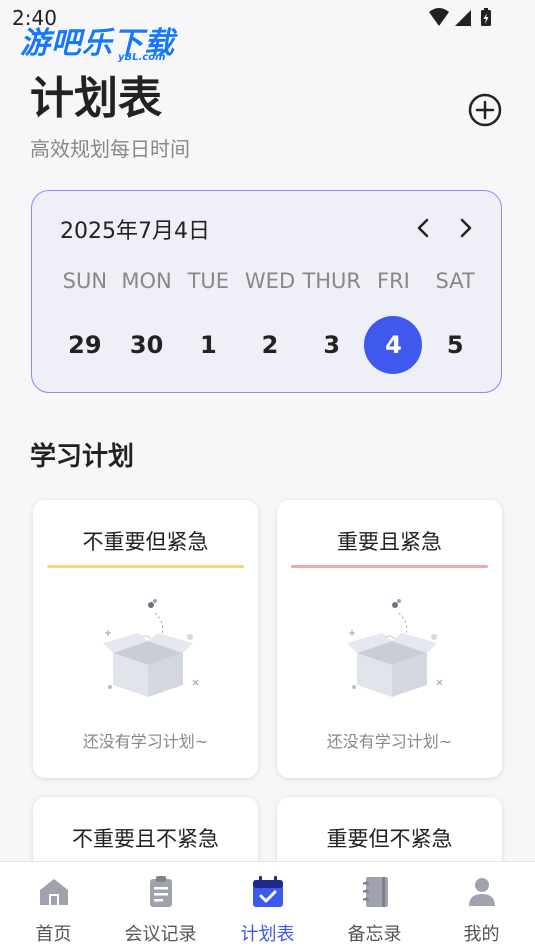 The width and height of the screenshot is (535, 952). I want to click on weekday-row: SUN MON TUE WED THUR FRI SAT, so click(270, 281).